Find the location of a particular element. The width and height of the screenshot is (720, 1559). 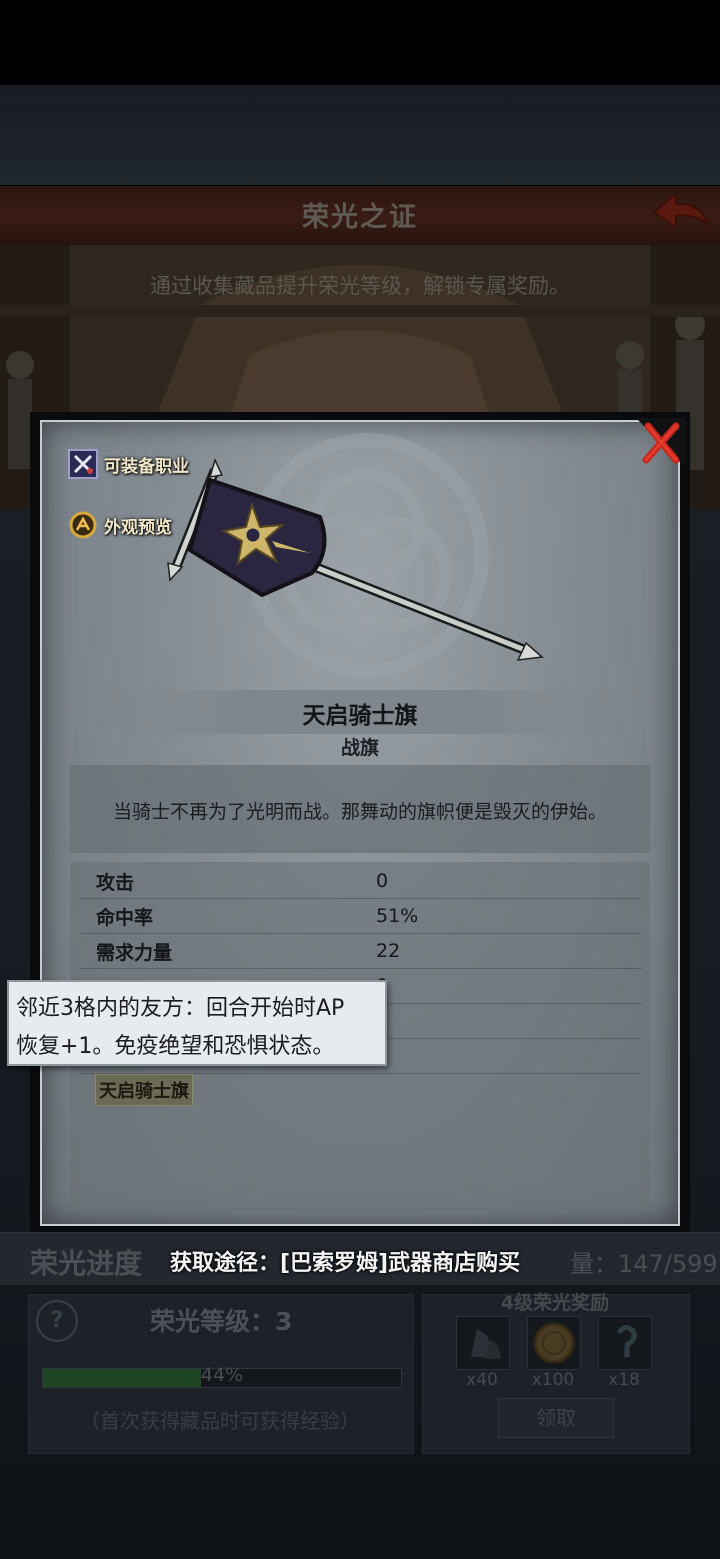

claim-button: 领取 is located at coordinates (556, 1418).